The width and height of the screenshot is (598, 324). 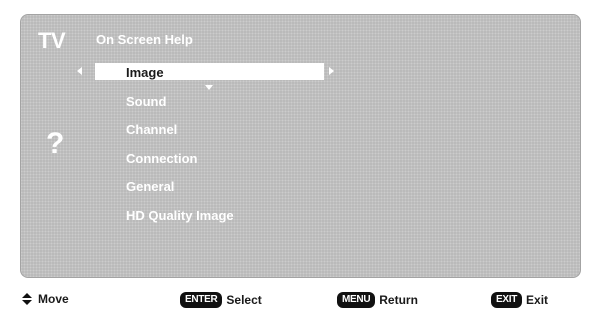 What do you see at coordinates (398, 300) in the screenshot?
I see `return-label: Return` at bounding box center [398, 300].